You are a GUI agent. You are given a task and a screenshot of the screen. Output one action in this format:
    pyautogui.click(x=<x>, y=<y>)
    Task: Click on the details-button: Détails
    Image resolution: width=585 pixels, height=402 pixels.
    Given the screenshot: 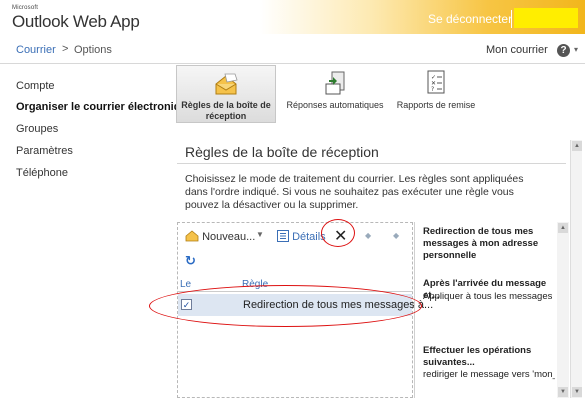 What is the action you would take?
    pyautogui.click(x=301, y=236)
    